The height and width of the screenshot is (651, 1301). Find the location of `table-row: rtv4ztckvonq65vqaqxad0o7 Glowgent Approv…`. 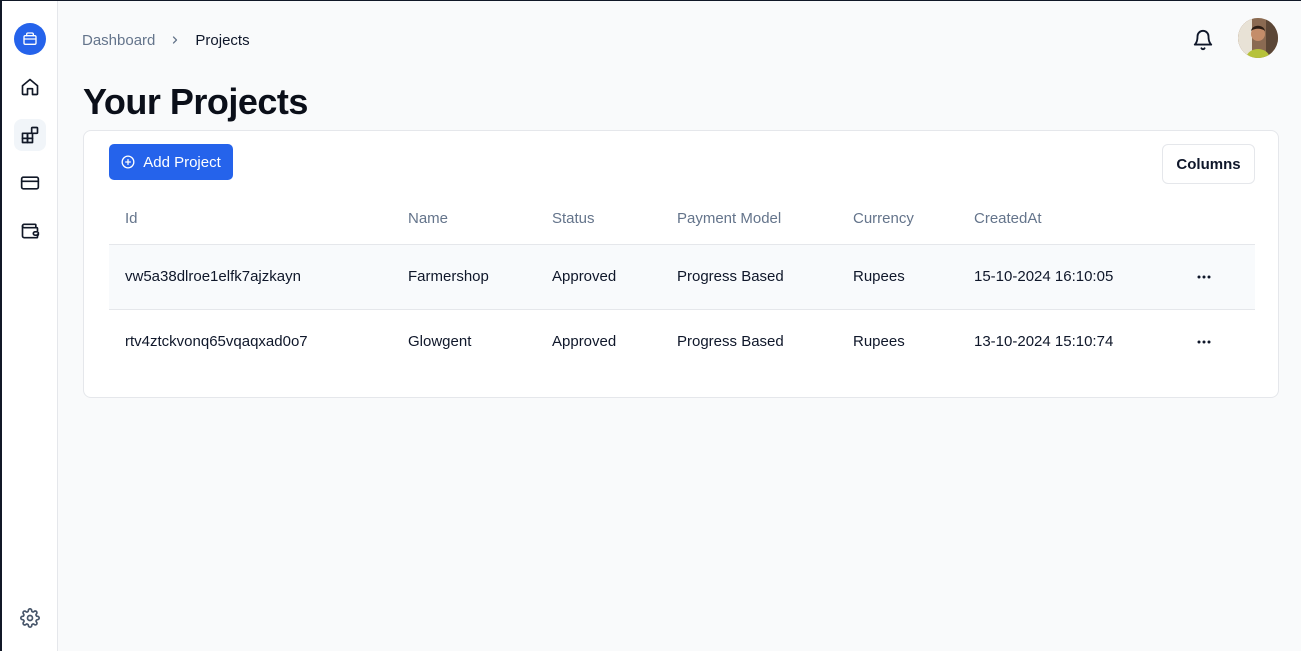

table-row: rtv4ztckvonq65vqaqxad0o7 Glowgent Approv… is located at coordinates (682, 342).